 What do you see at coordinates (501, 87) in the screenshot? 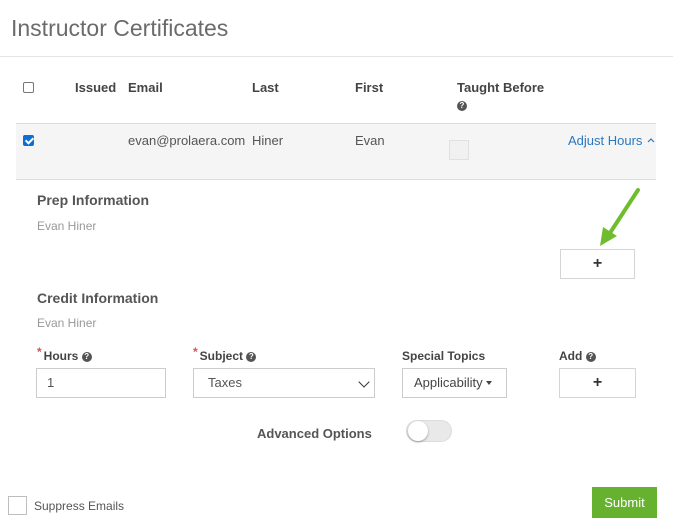
I see `header-taught-before-label: Taught Before` at bounding box center [501, 87].